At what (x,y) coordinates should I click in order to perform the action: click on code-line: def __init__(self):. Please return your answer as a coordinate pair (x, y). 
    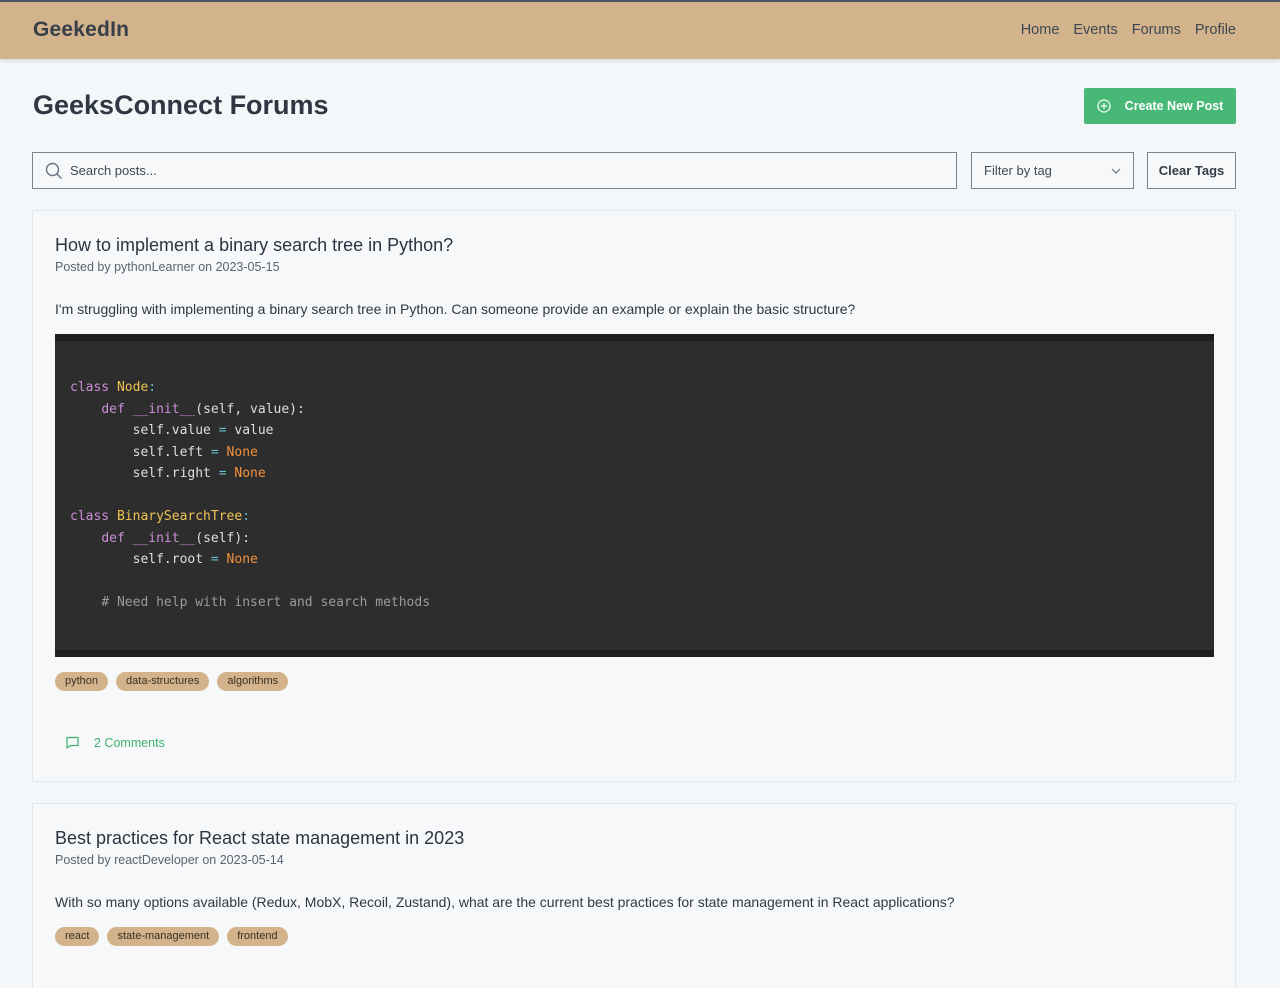
    Looking at the image, I should click on (176, 538).